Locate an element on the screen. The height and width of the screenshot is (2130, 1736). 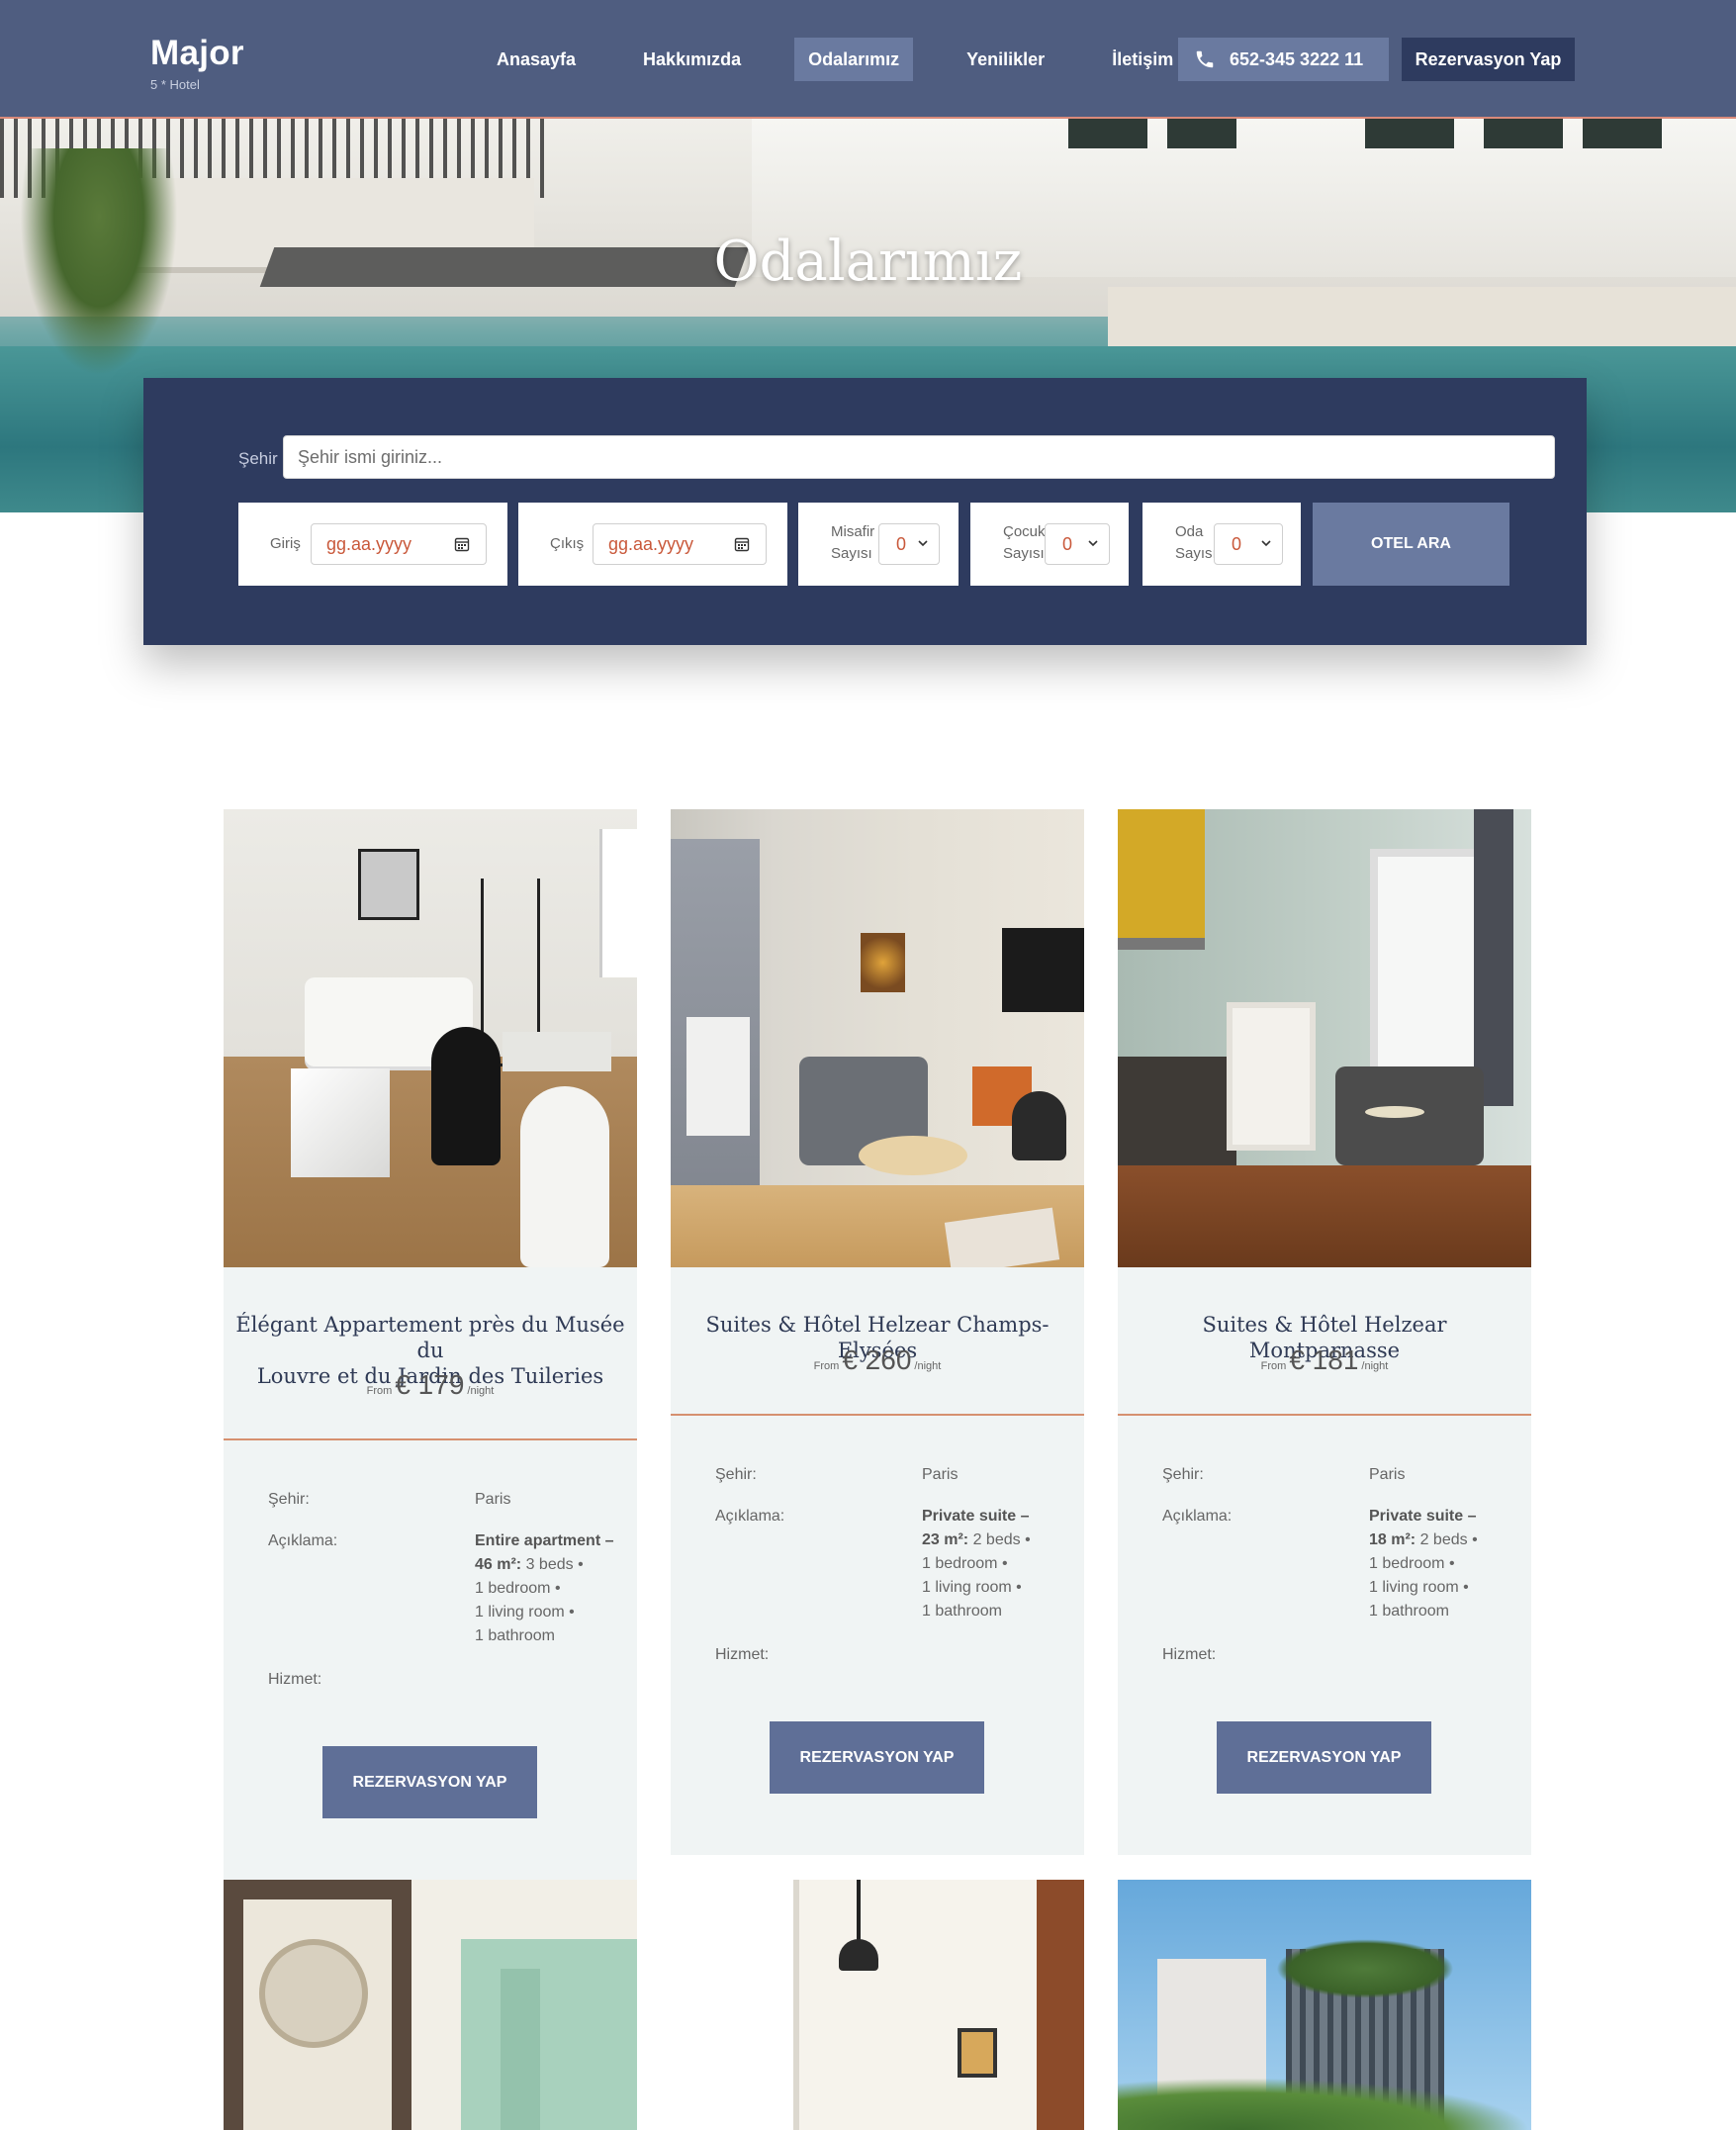
phone-number: 652-345 3222 11 is located at coordinates (1297, 58).